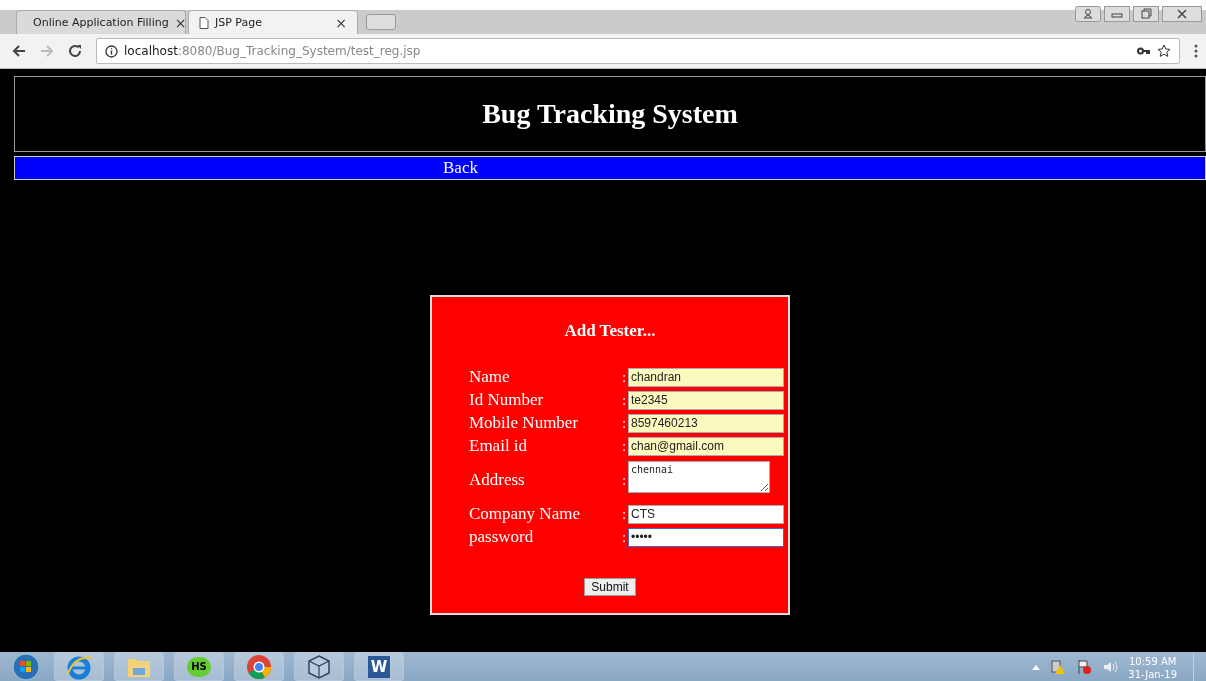 This screenshot has width=1206, height=681. Describe the element at coordinates (1146, 14) in the screenshot. I see `restore-icon` at that location.